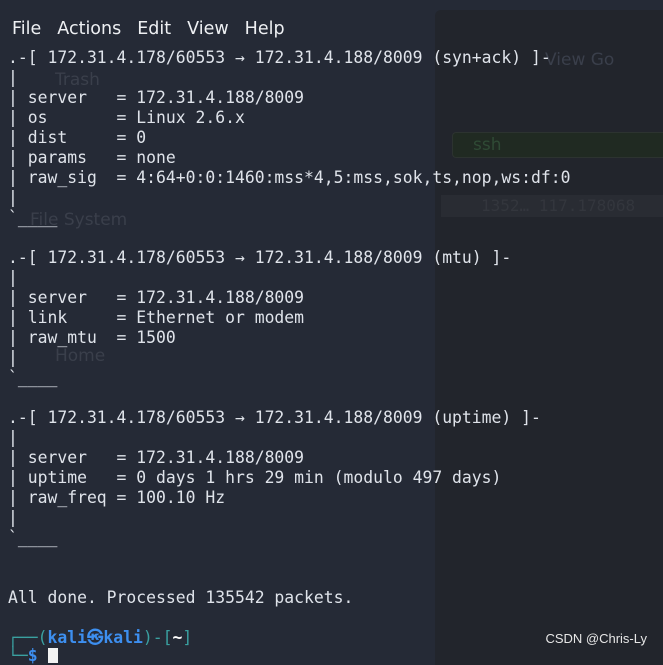 This screenshot has height=665, width=663. I want to click on prompt-user: kali㉿kali, so click(95, 637).